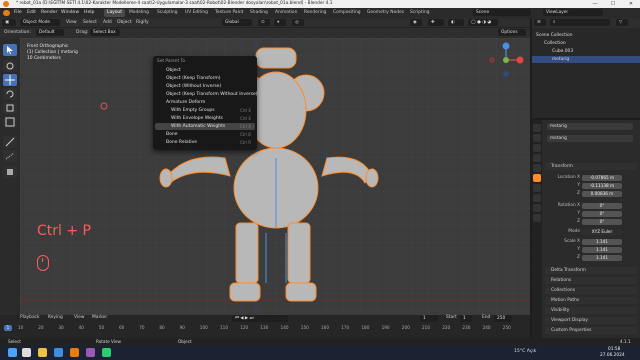 This screenshot has width=640, height=360. Describe the element at coordinates (90, 352) in the screenshot. I see `app-icon` at that location.